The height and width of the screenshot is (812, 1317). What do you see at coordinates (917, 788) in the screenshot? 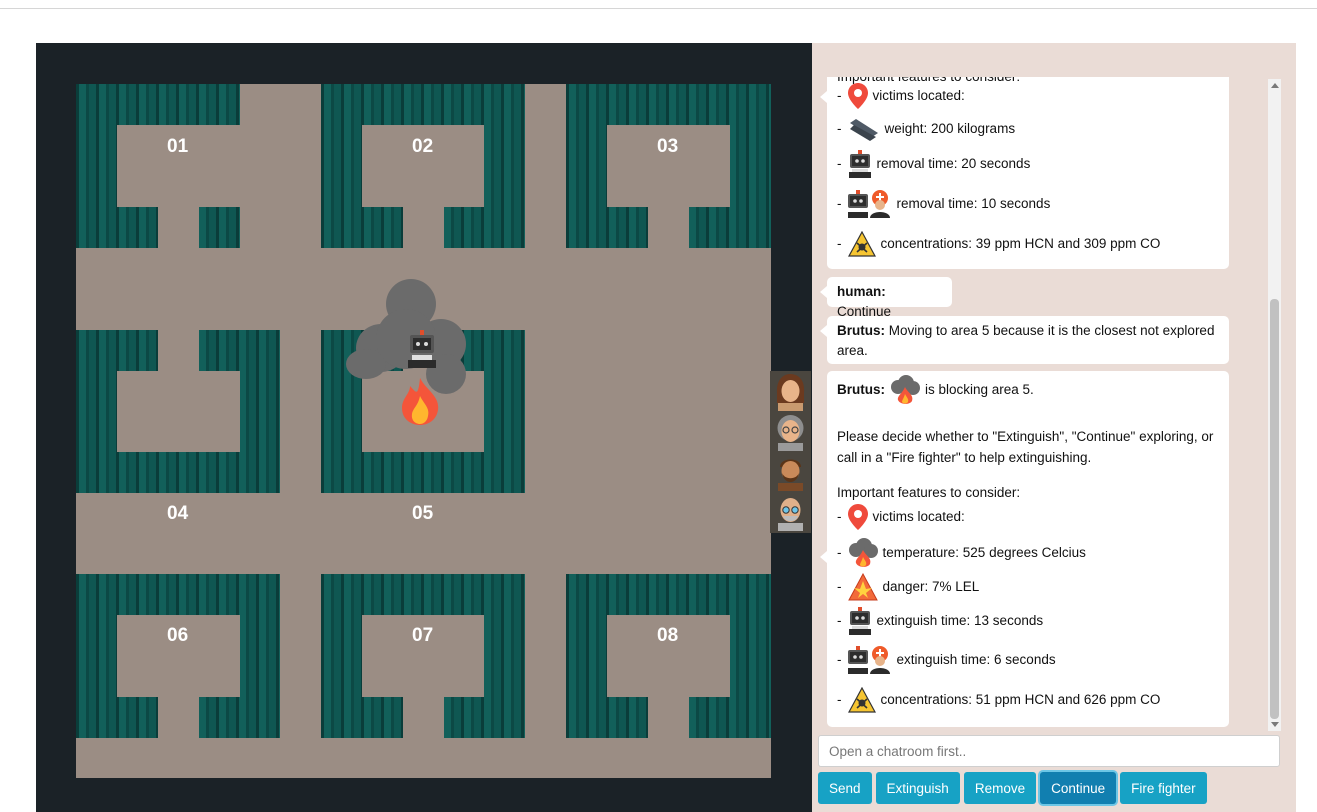
I see `extinguish-button: Extinguish` at bounding box center [917, 788].